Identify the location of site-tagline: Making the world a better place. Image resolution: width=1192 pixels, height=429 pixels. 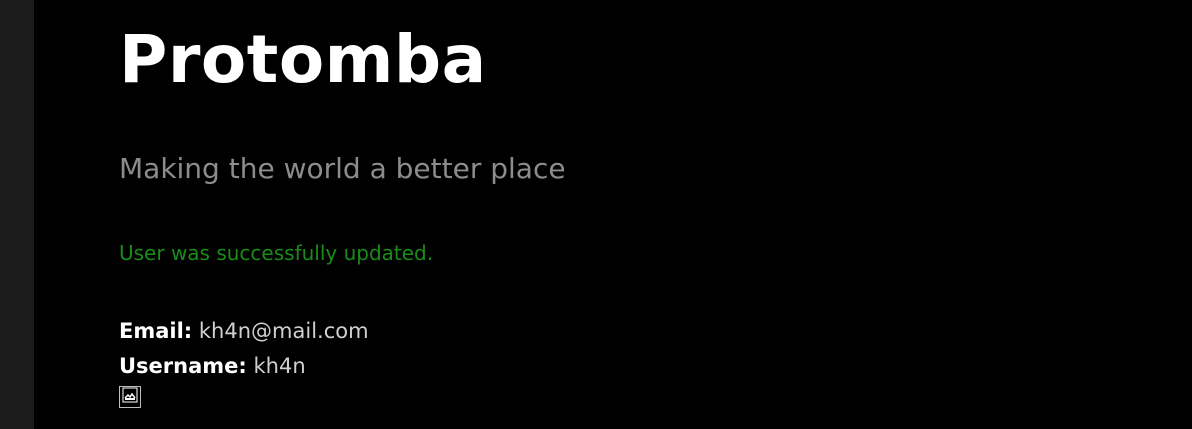
(342, 168).